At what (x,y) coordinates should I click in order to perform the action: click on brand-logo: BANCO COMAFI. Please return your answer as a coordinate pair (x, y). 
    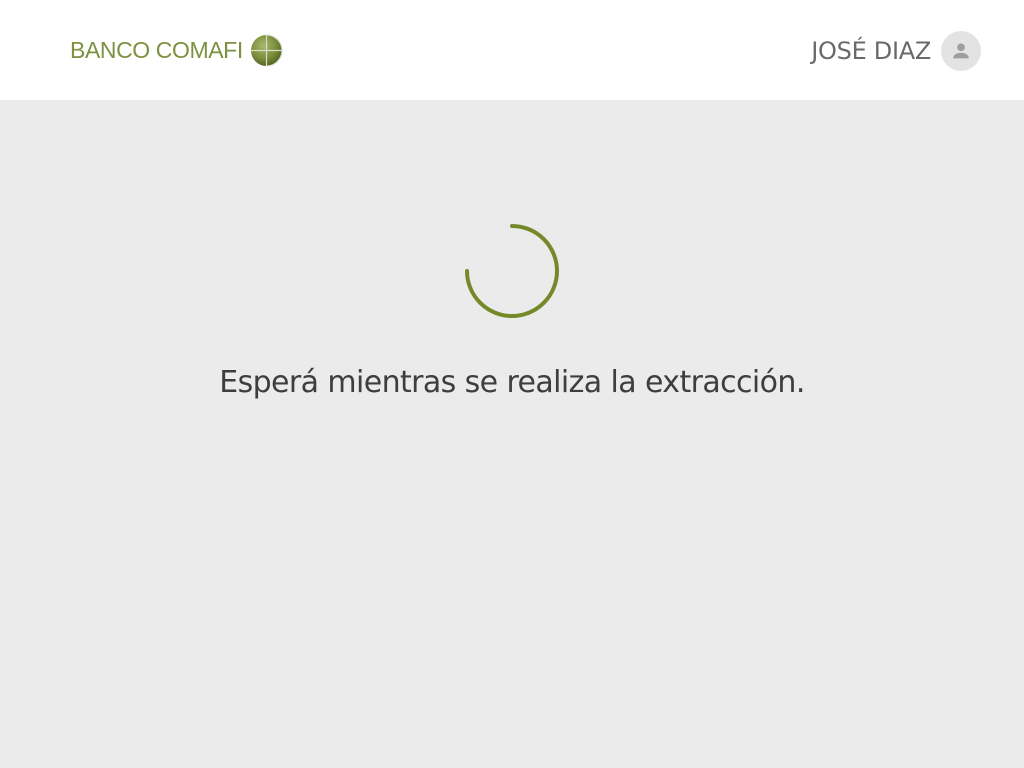
    Looking at the image, I should click on (176, 50).